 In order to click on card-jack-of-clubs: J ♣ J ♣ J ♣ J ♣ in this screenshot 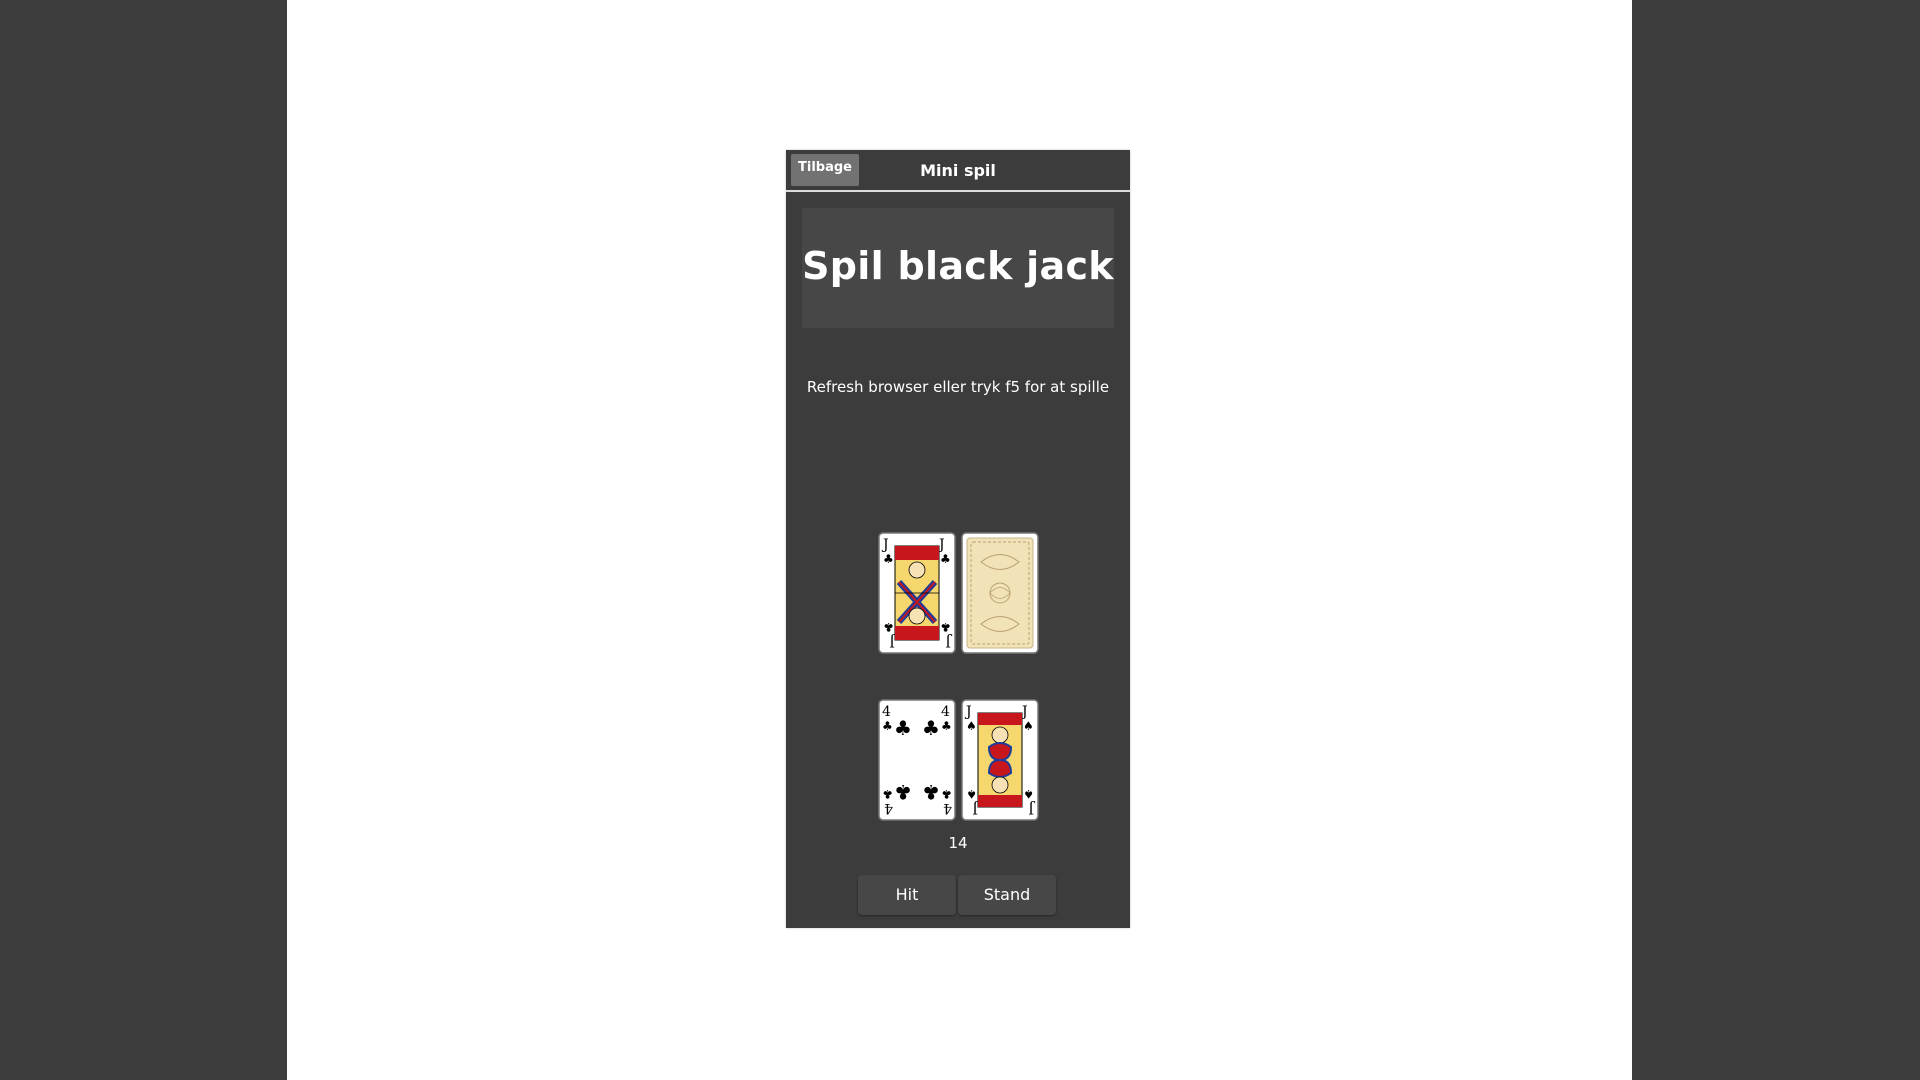, I will do `click(916, 593)`.